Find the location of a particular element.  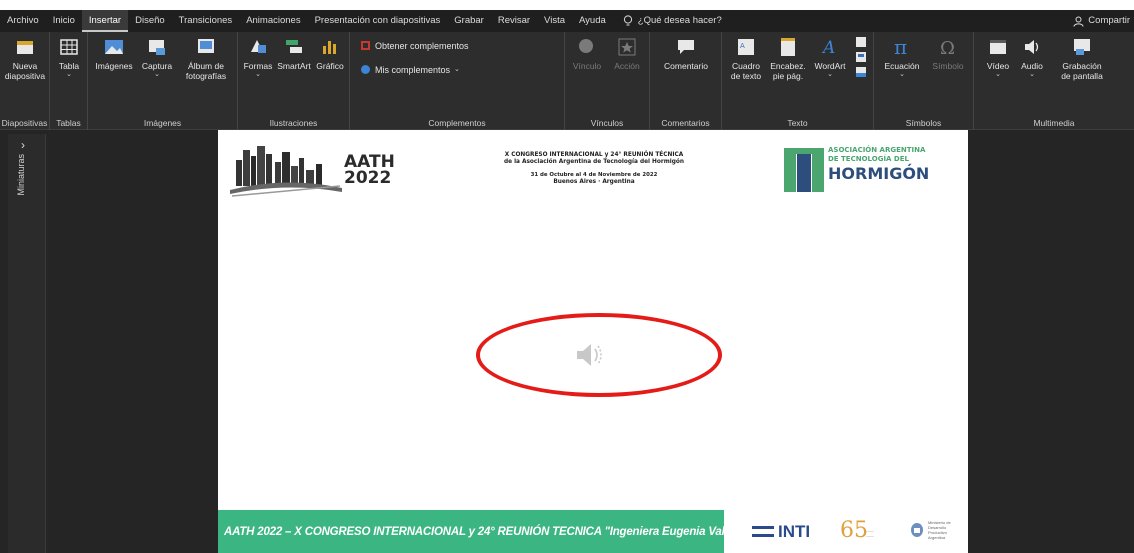

tab-animaciones: Animaciones is located at coordinates (273, 21).